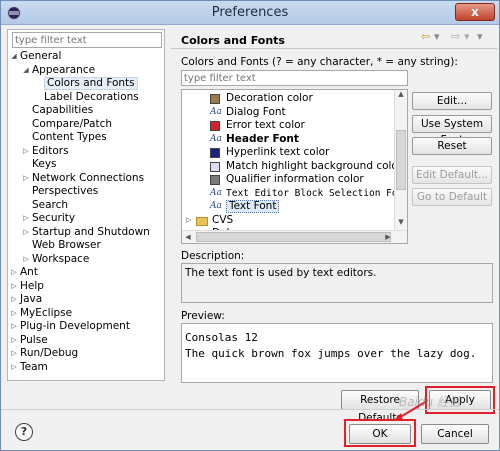  I want to click on tree-item: ▷ Startup and Shutdown, so click(86, 233).